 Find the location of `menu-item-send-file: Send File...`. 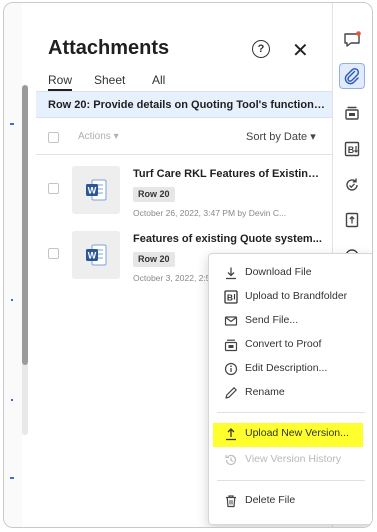

menu-item-send-file: Send File... is located at coordinates (290, 321).